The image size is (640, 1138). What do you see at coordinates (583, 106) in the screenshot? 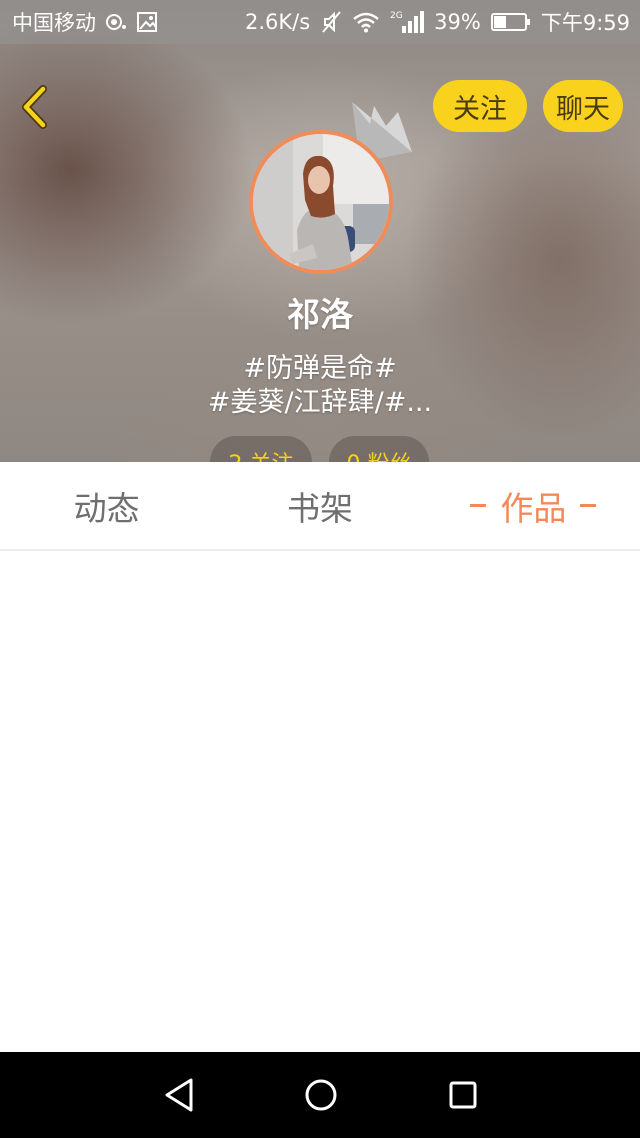
I see `chat-button: 聊天` at bounding box center [583, 106].